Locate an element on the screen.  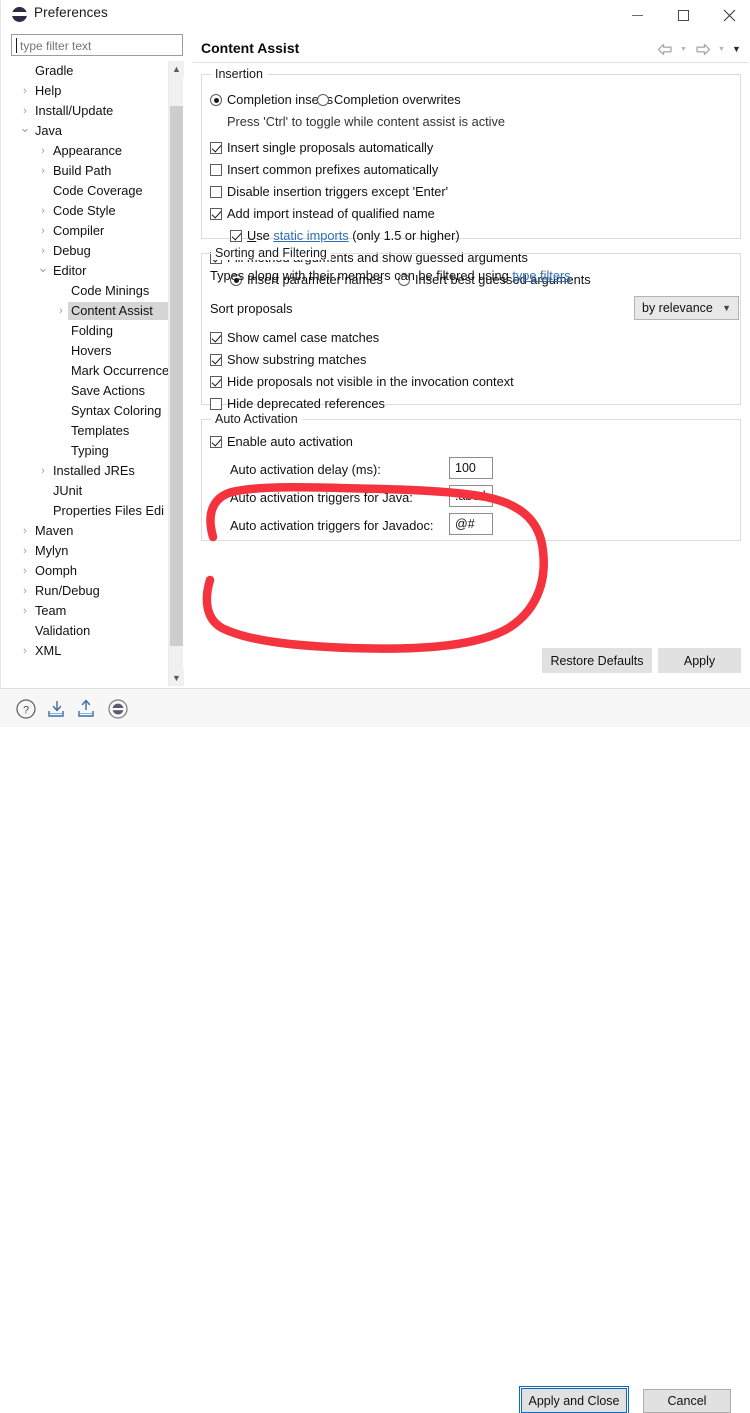
tree-item-validation: Validation is located at coordinates (89, 631).